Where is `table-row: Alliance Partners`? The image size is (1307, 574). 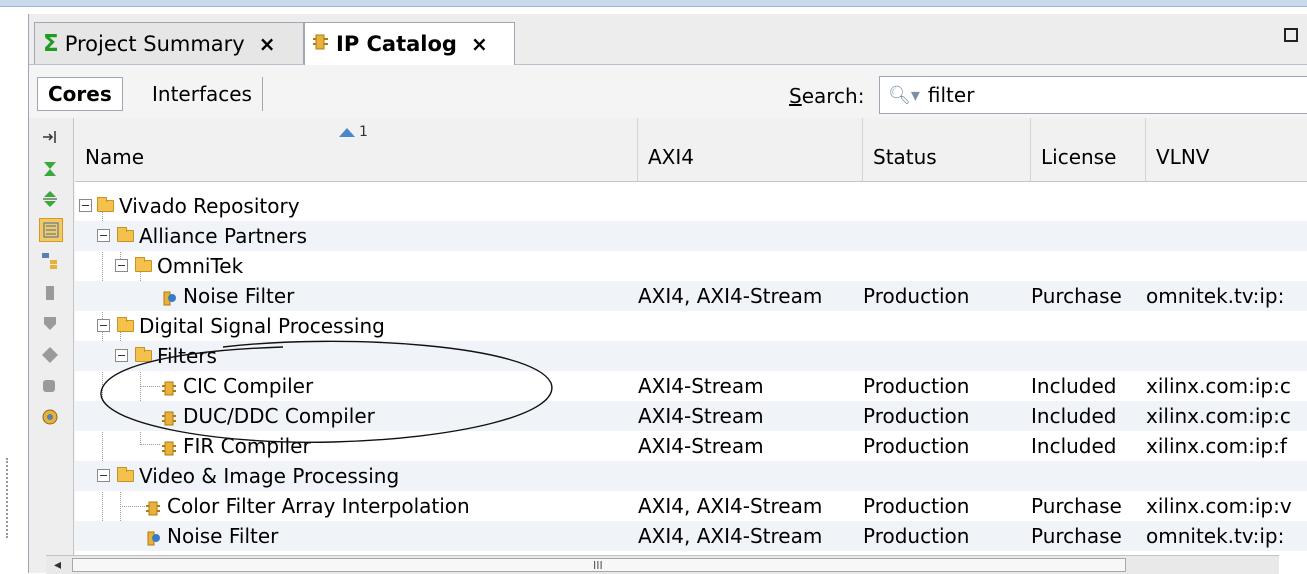 table-row: Alliance Partners is located at coordinates (691, 236).